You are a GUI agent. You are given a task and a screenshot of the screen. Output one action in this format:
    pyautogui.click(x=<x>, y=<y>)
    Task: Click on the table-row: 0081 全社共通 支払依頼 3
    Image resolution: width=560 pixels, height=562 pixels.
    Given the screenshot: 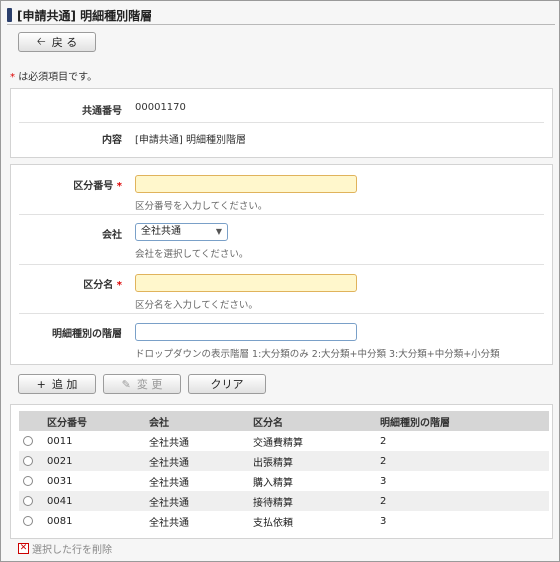 What is the action you would take?
    pyautogui.click(x=284, y=521)
    